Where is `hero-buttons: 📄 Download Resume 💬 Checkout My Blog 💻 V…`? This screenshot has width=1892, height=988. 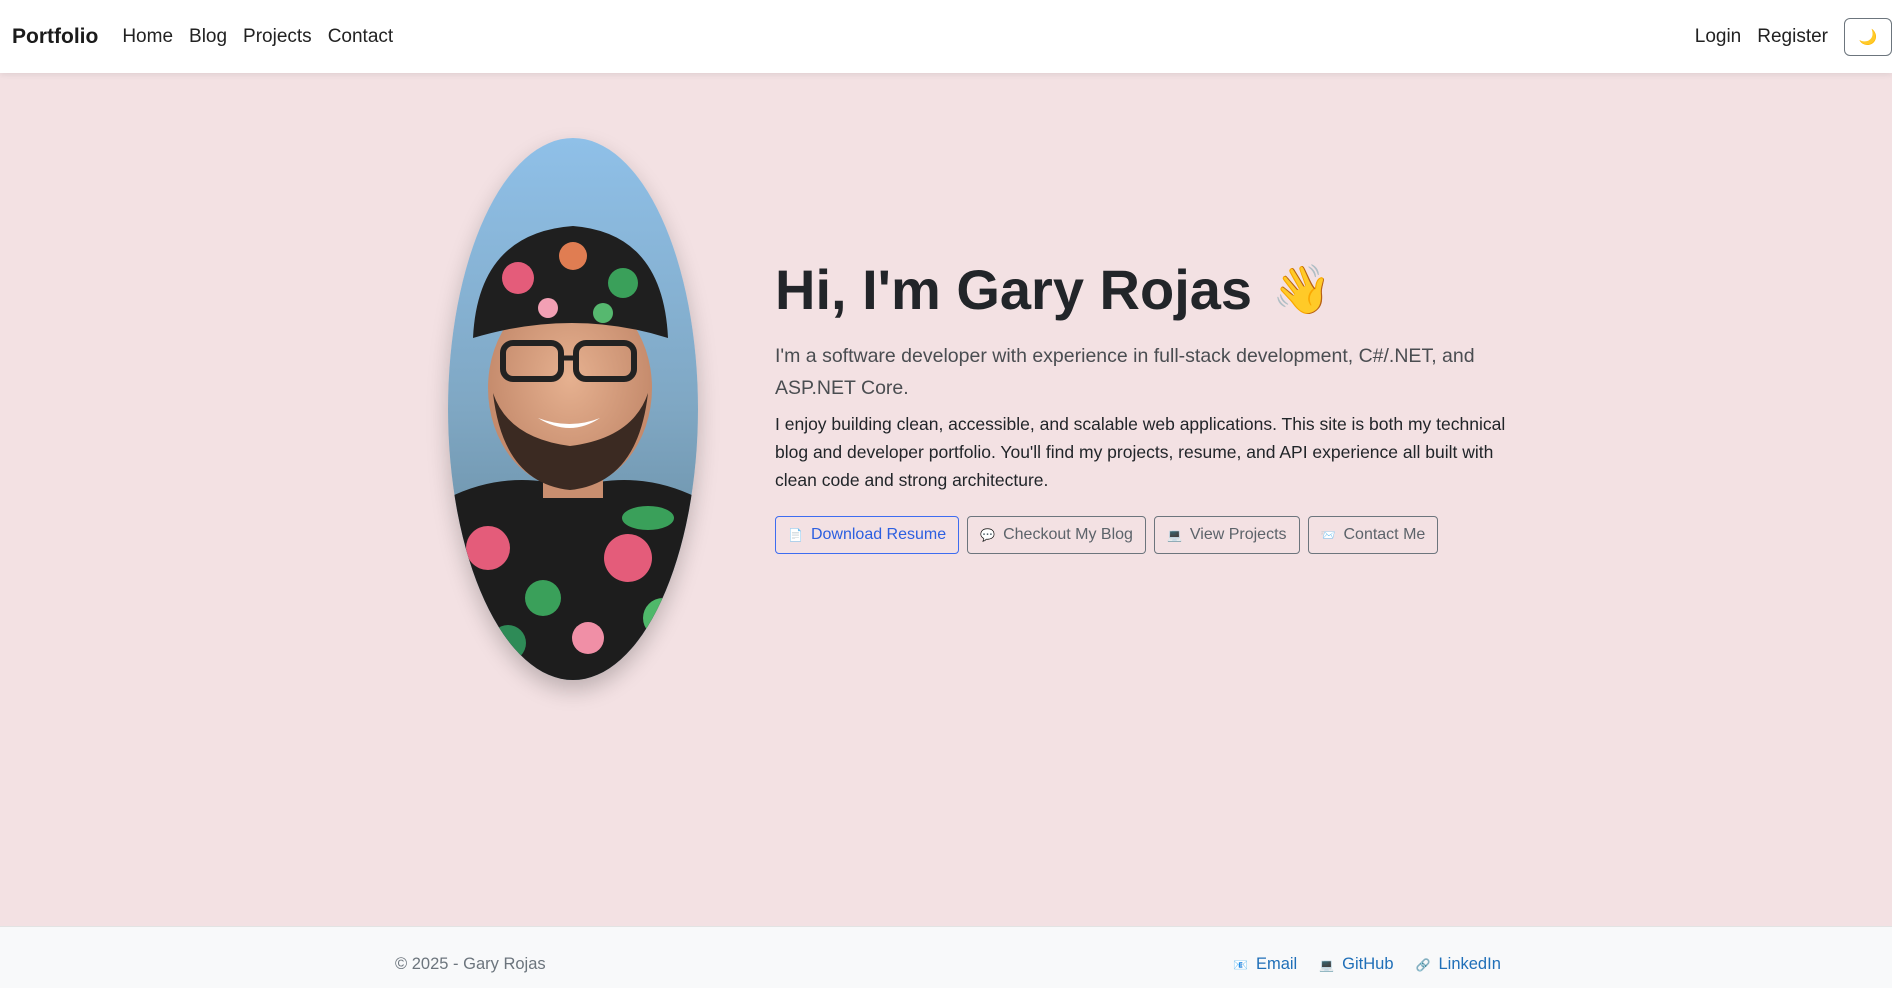
hero-buttons: 📄 Download Resume 💬 Checkout My Blog 💻 V… is located at coordinates (1145, 535).